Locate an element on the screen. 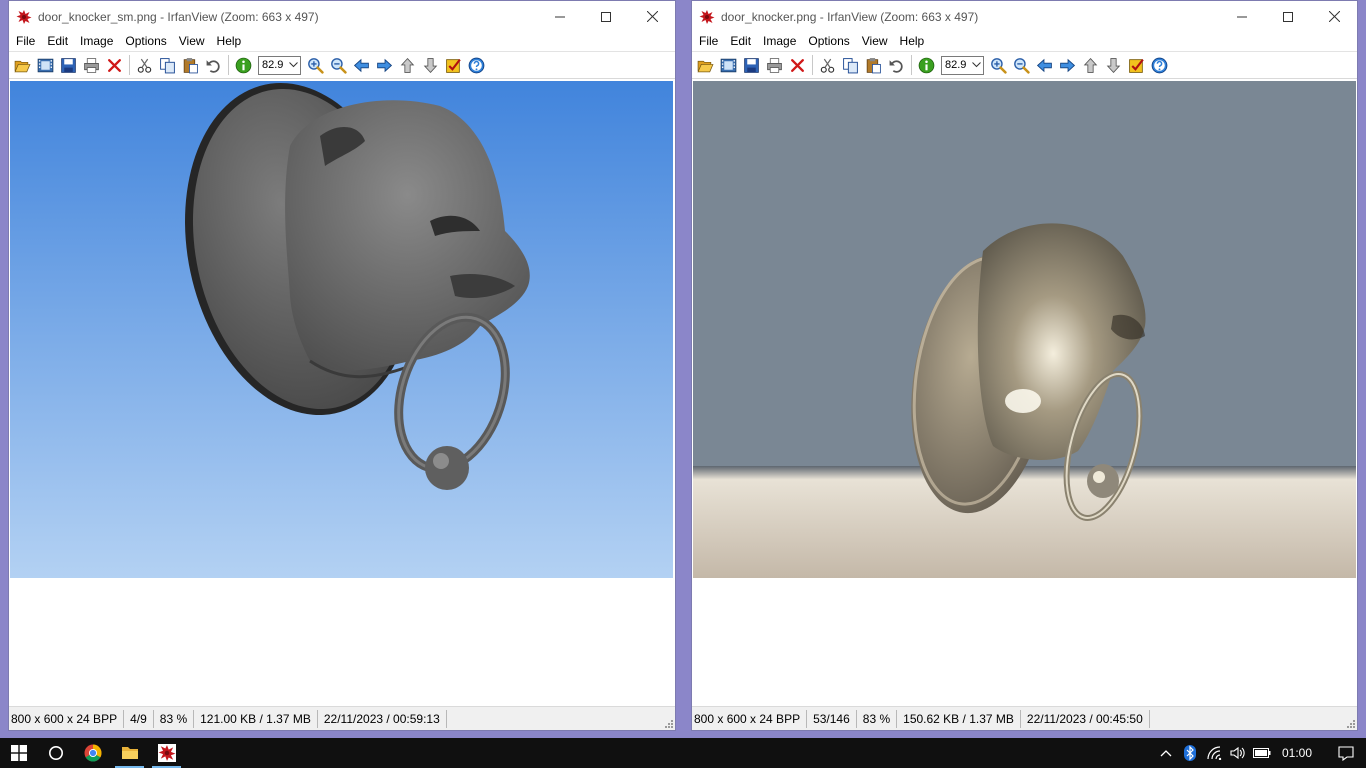 The height and width of the screenshot is (768, 1366). first-icon is located at coordinates (1090, 65).